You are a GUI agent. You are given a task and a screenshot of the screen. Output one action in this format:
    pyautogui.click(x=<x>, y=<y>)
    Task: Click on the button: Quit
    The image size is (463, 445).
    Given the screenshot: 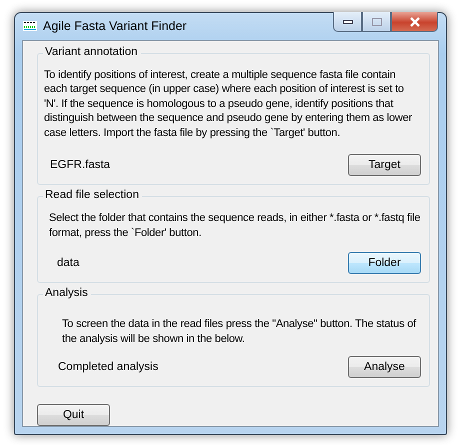 What is the action you would take?
    pyautogui.click(x=73, y=415)
    